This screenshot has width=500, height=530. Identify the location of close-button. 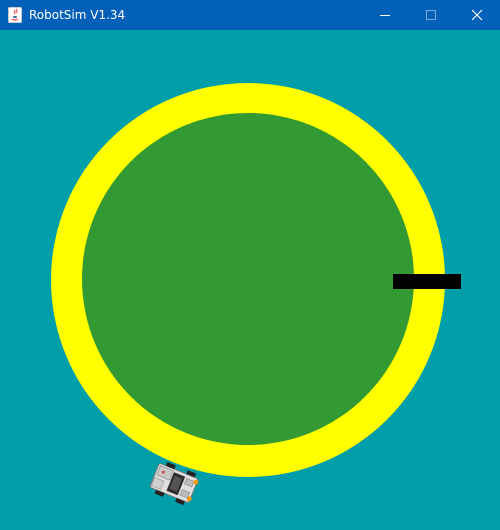
(477, 15).